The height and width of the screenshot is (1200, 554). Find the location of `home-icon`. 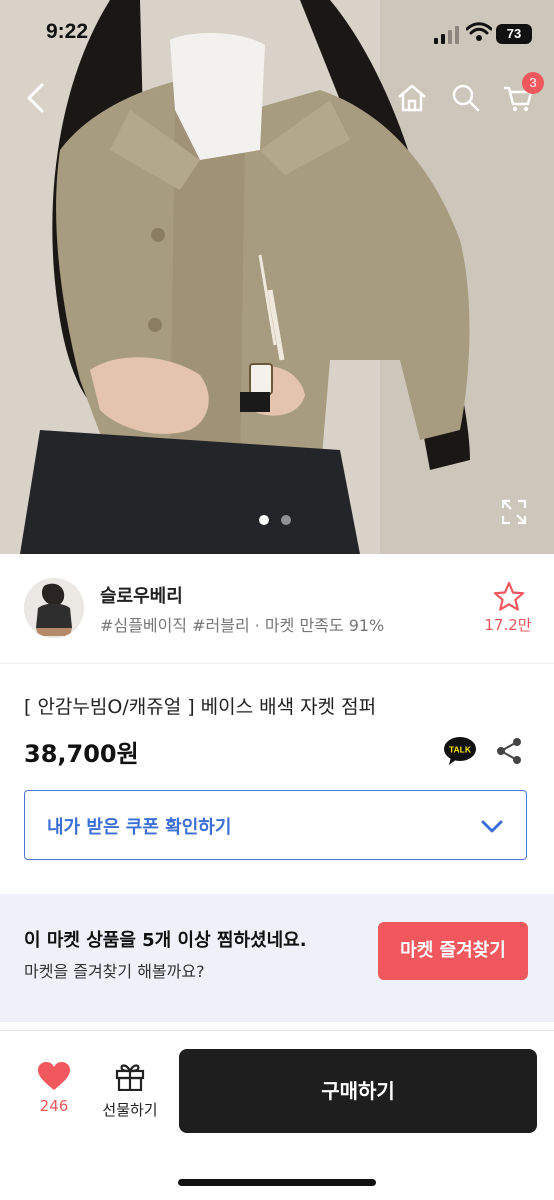

home-icon is located at coordinates (412, 98).